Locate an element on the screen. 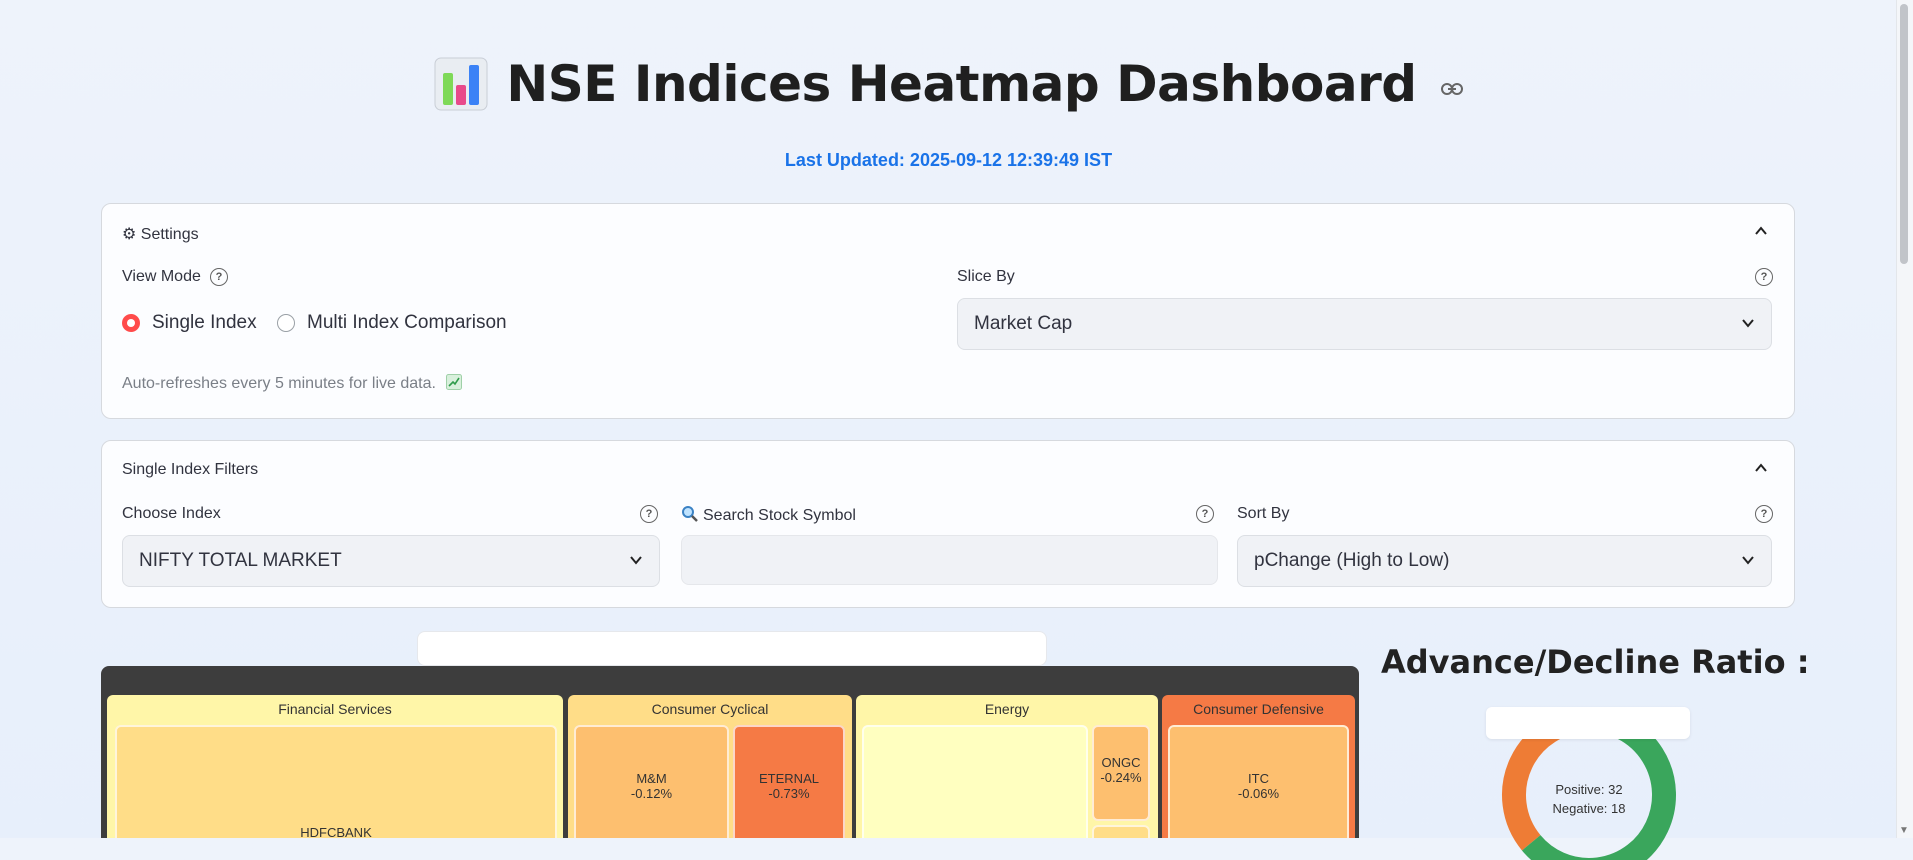  scroll-down-arrow-icon: ▼ is located at coordinates (1904, 830).